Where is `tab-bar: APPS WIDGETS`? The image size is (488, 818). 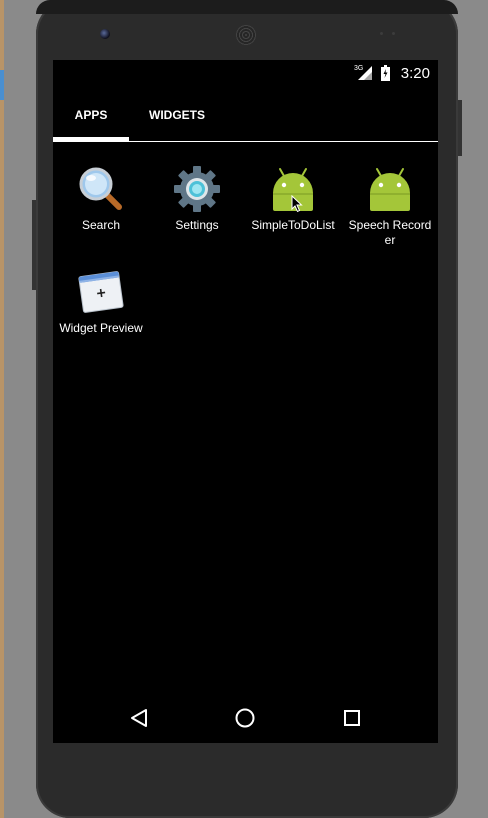 tab-bar: APPS WIDGETS is located at coordinates (245, 115).